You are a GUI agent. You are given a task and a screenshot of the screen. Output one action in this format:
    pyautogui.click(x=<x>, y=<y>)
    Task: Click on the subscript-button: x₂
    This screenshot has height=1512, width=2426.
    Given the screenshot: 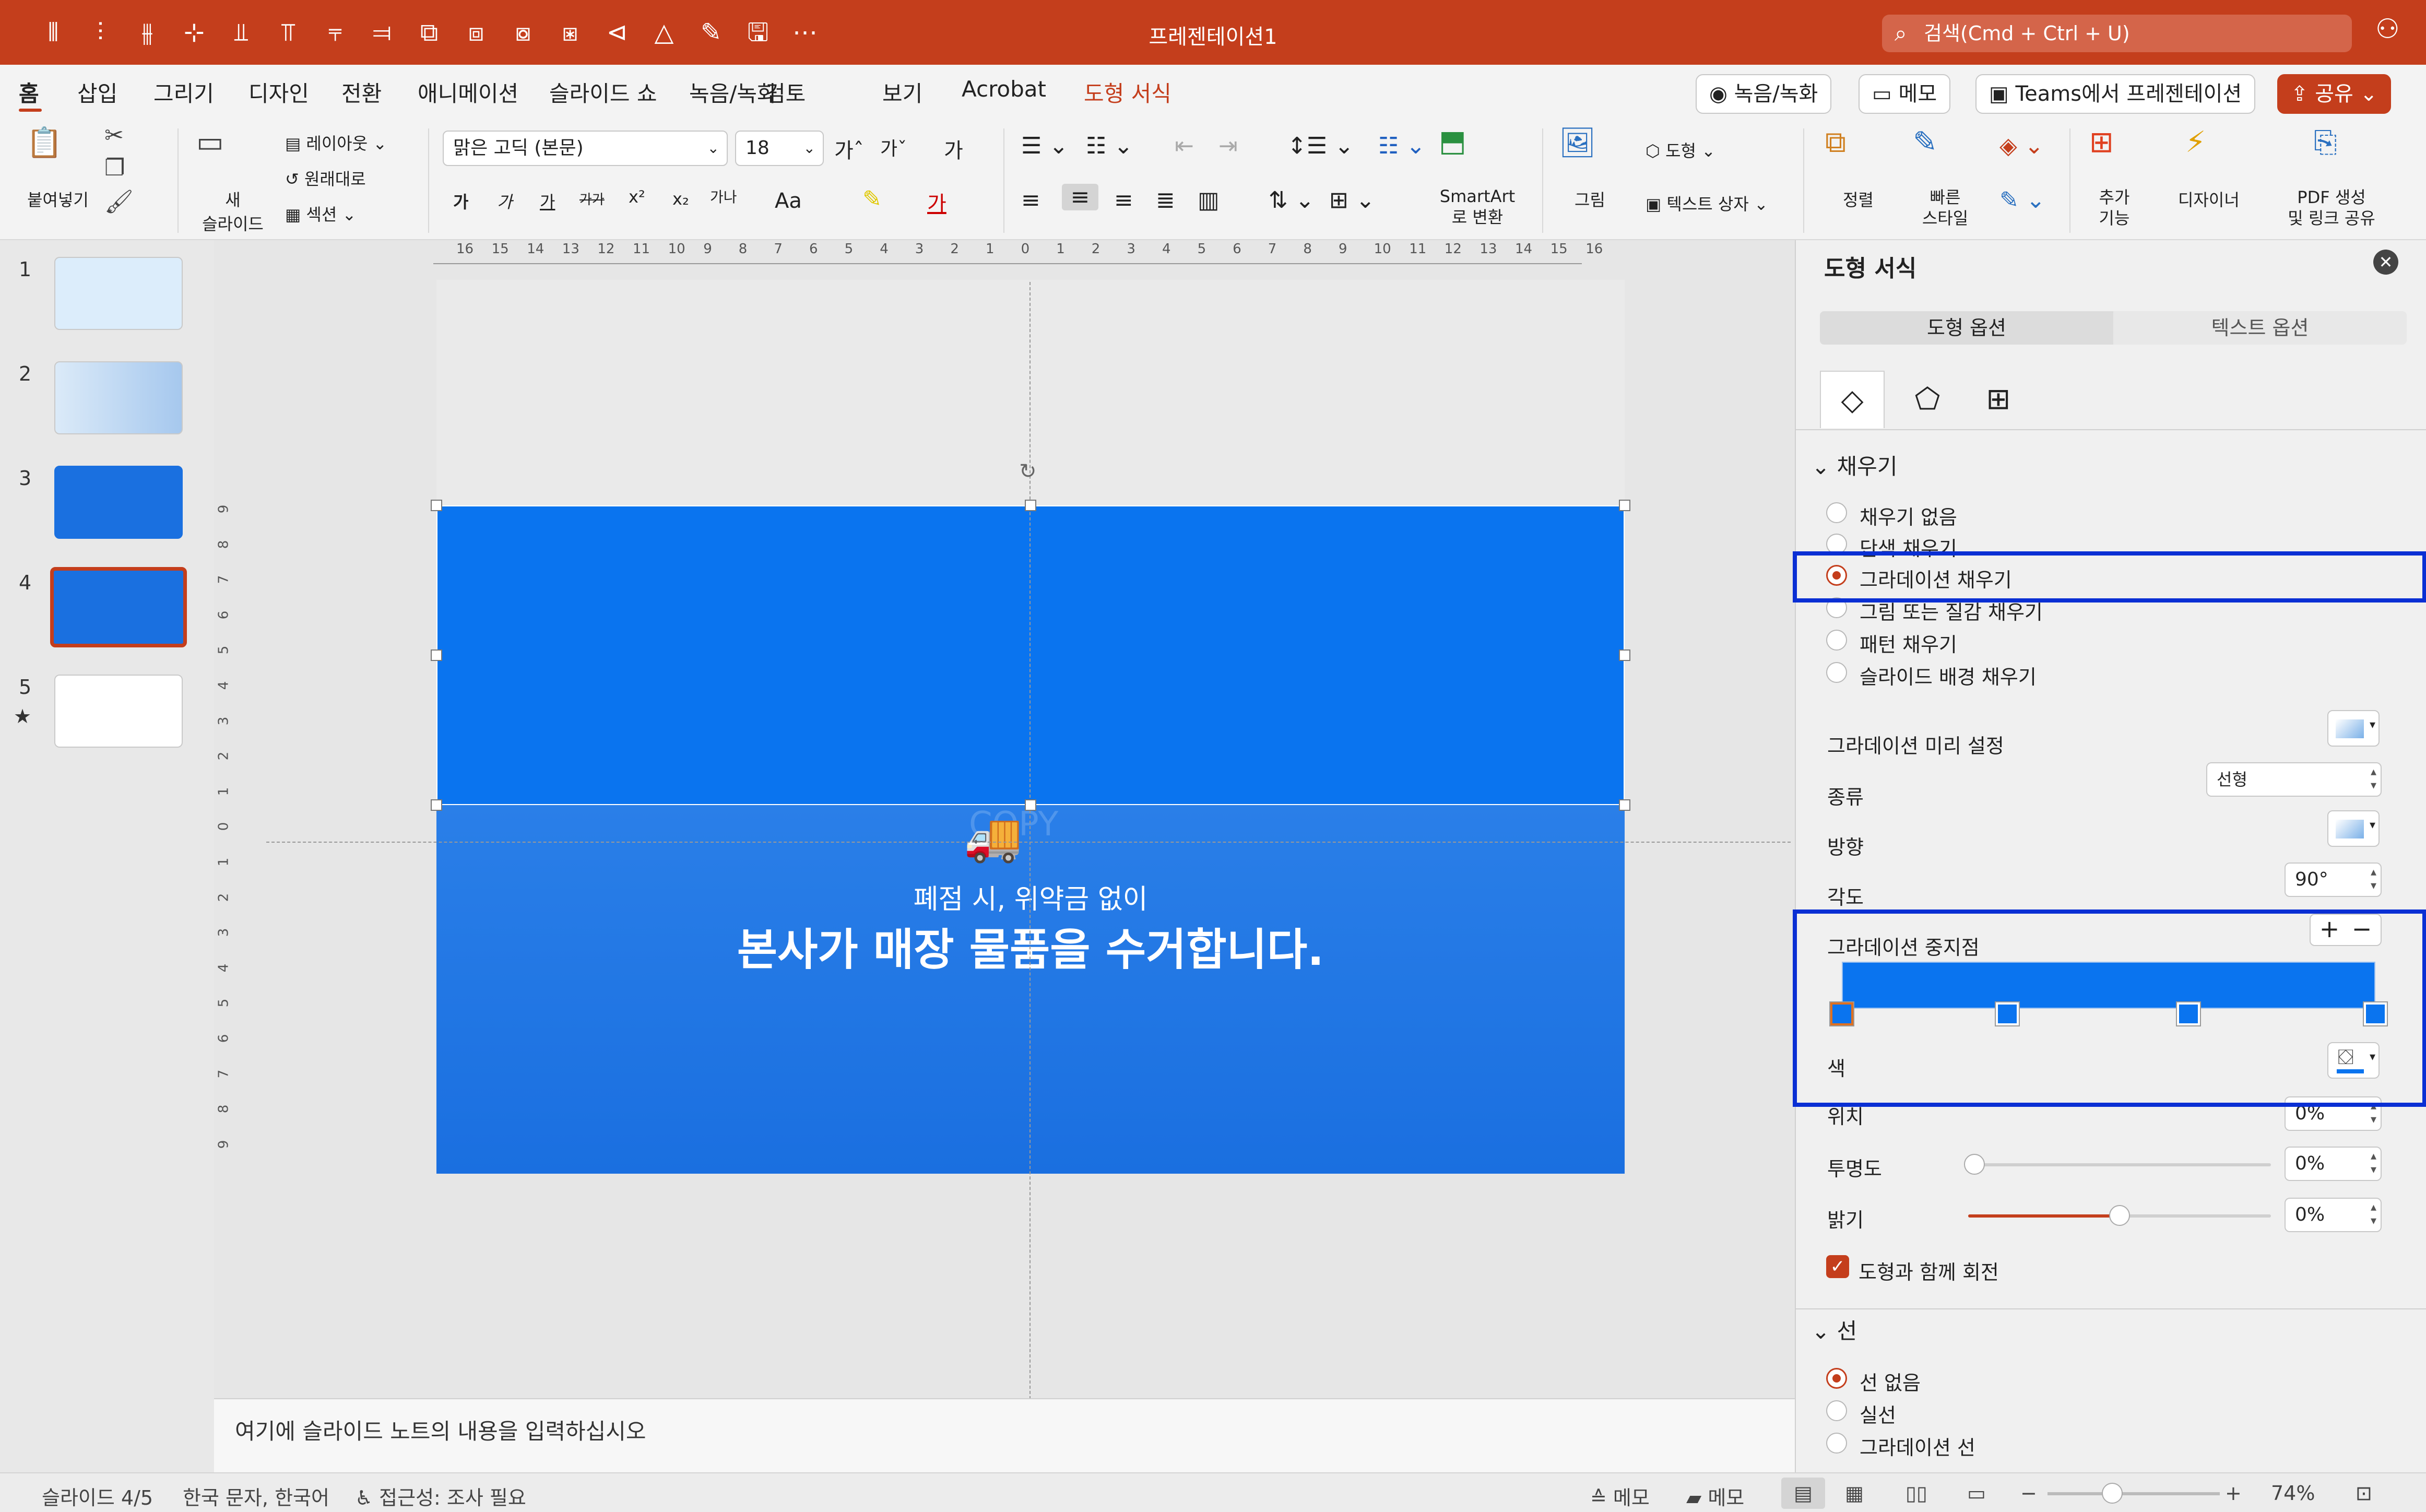 What is the action you would take?
    pyautogui.click(x=680, y=199)
    